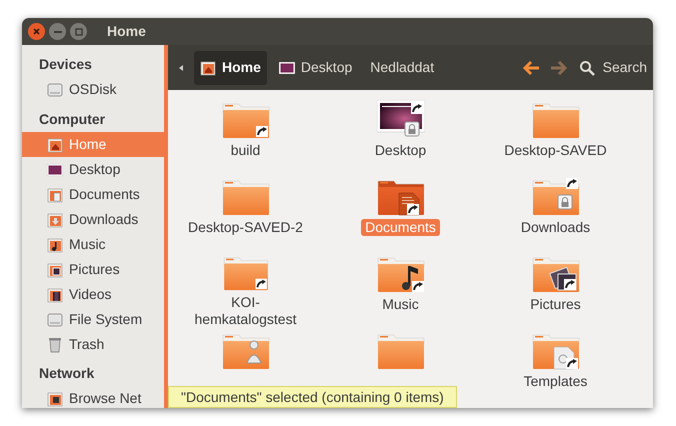 The image size is (676, 426). I want to click on sidebar-heading: Computer, so click(72, 119).